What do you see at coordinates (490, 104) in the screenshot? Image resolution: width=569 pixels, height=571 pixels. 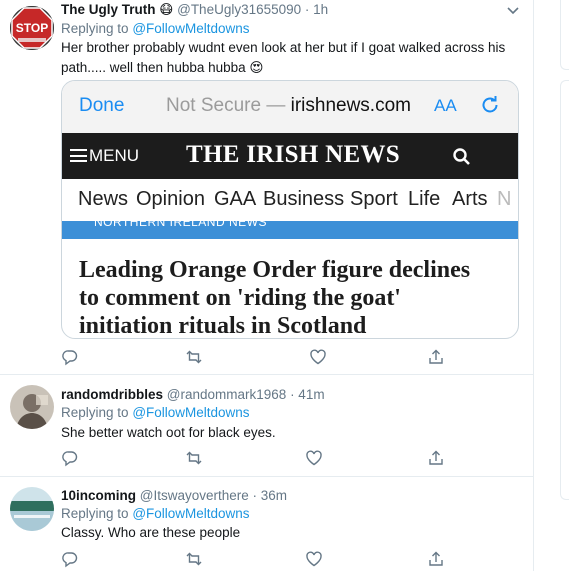 I see `reload-icon` at bounding box center [490, 104].